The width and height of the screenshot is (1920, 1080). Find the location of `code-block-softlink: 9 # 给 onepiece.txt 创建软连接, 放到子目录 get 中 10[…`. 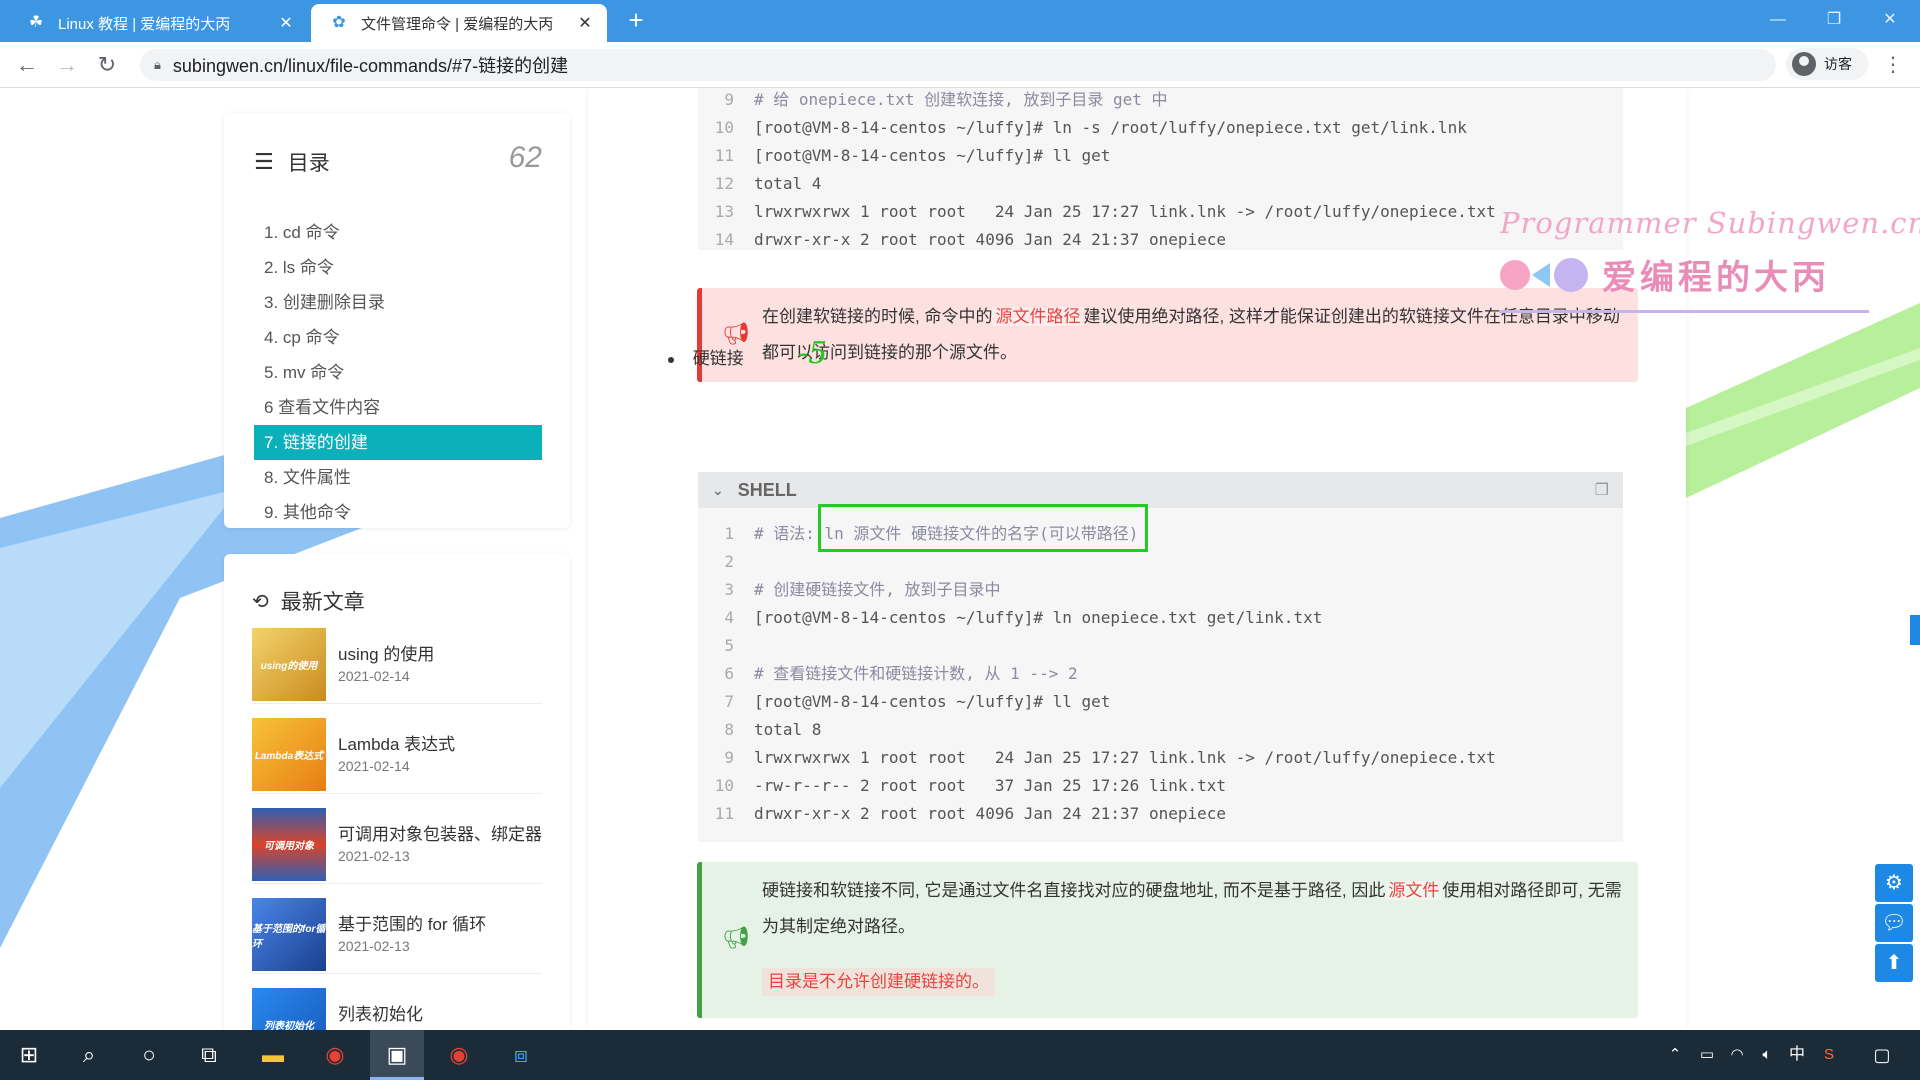

code-block-softlink: 9 # 给 onepiece.txt 创建软连接, 放到子目录 get 中 10[… is located at coordinates (1160, 169).